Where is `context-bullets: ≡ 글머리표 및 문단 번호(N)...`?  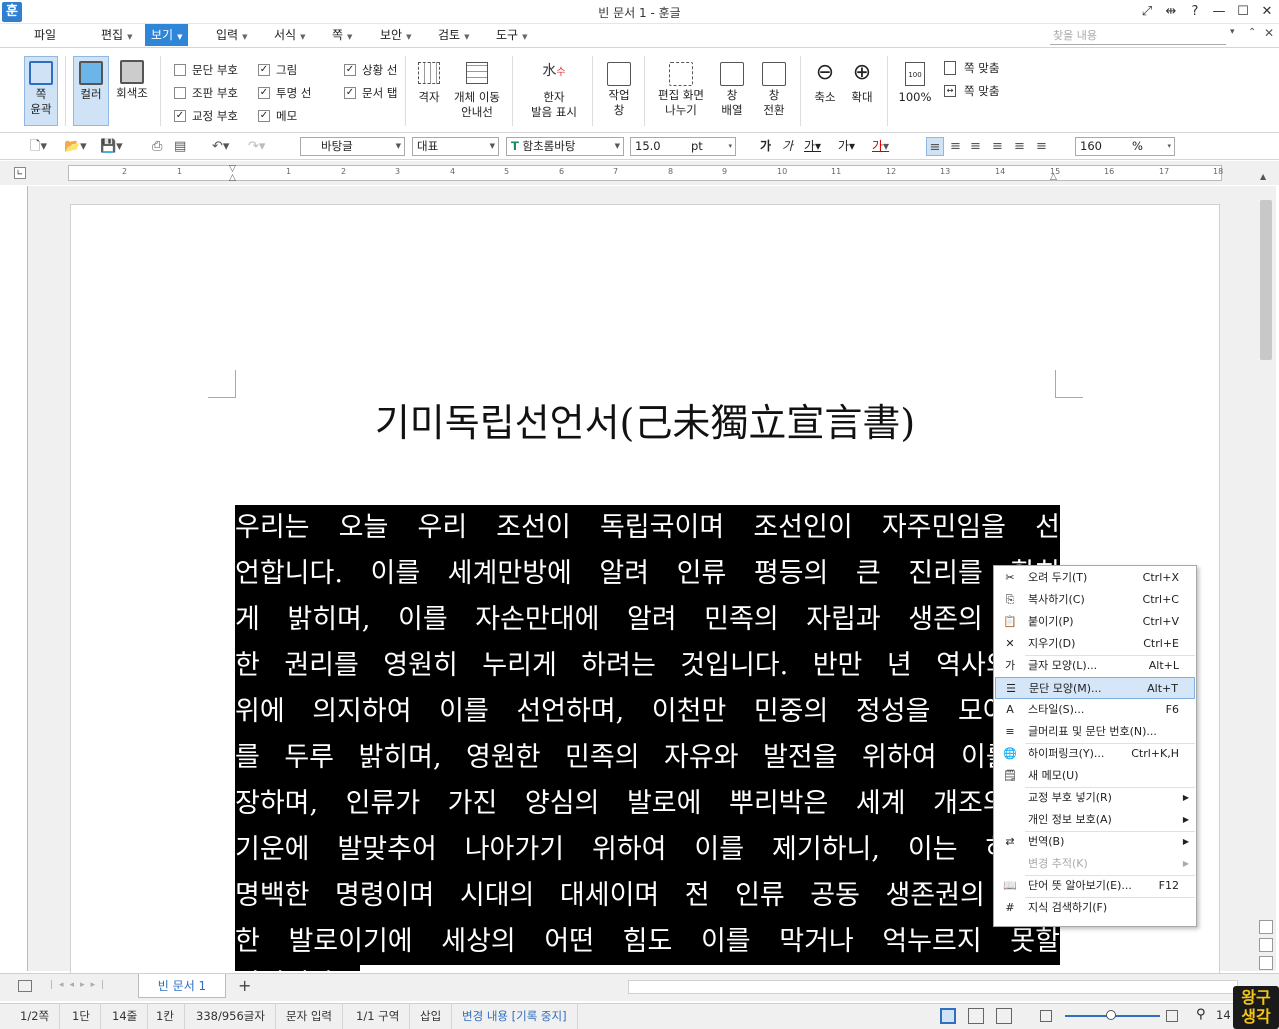 context-bullets: ≡ 글머리표 및 문단 번호(N)... is located at coordinates (1095, 732).